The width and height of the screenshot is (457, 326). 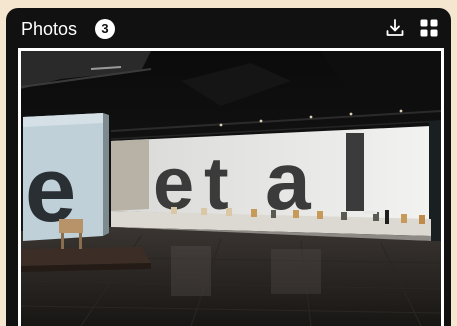 I want to click on photos-header: Photos 3, so click(x=228, y=28).